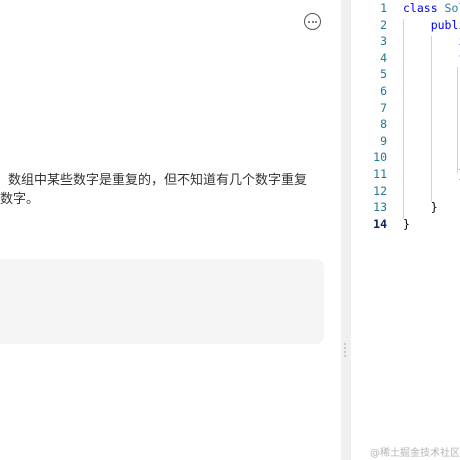  I want to click on more-options-icon, so click(312, 21).